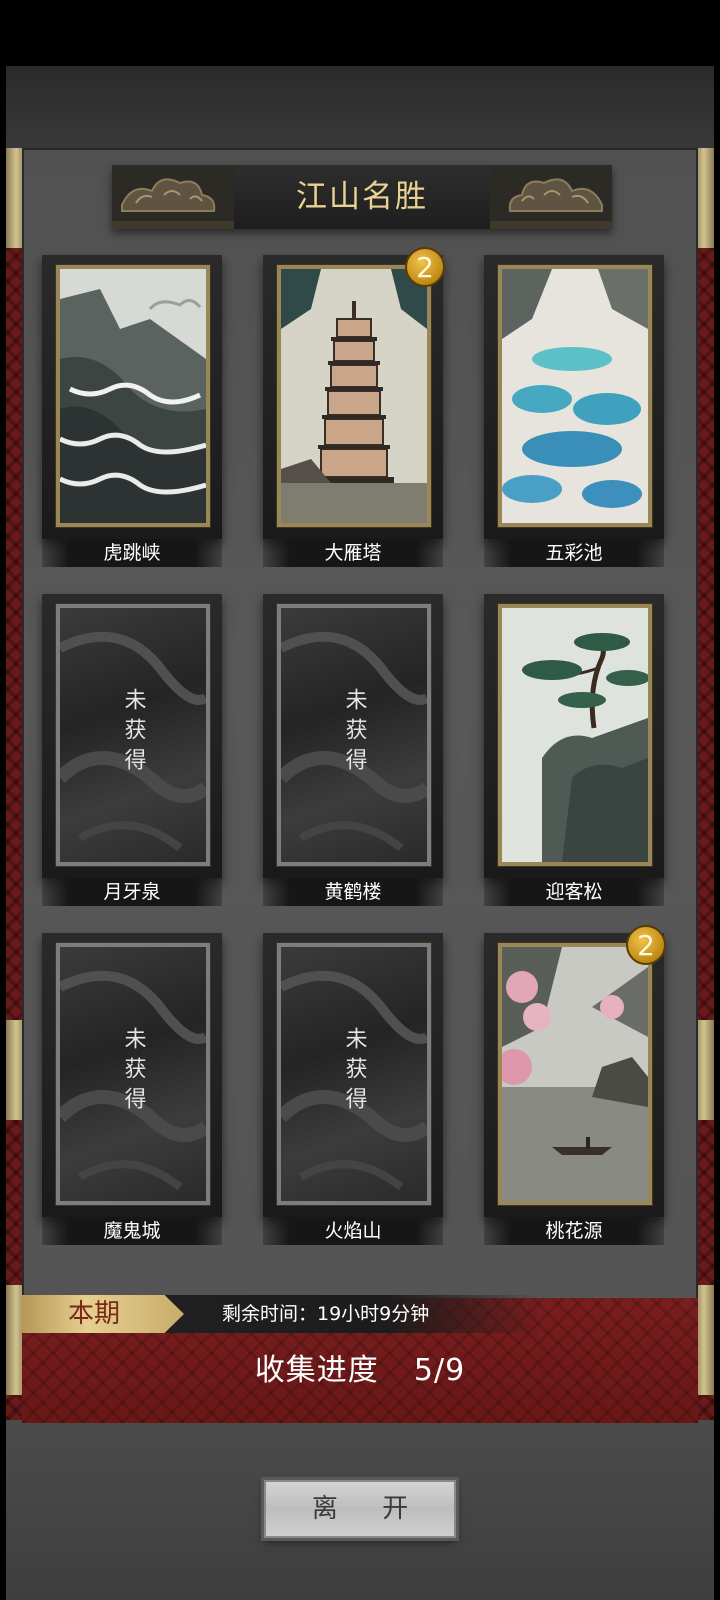  I want to click on pine-tree-painting-icon, so click(575, 735).